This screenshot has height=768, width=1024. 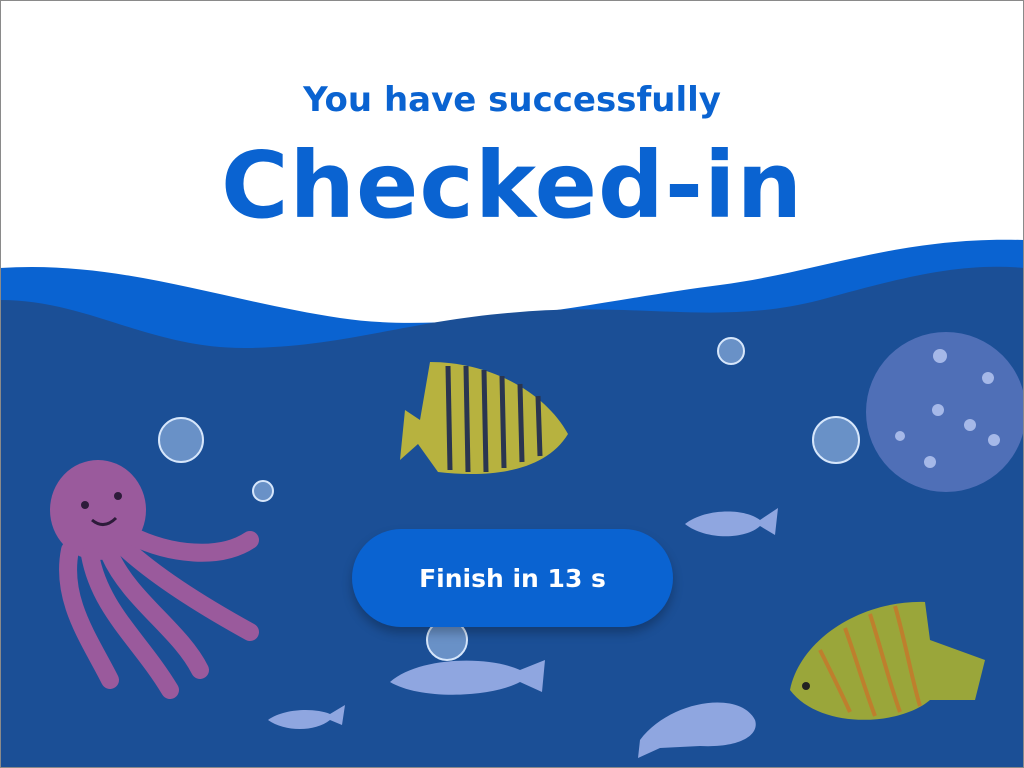 What do you see at coordinates (512, 578) in the screenshot?
I see `finish-button: Finish in 13 s` at bounding box center [512, 578].